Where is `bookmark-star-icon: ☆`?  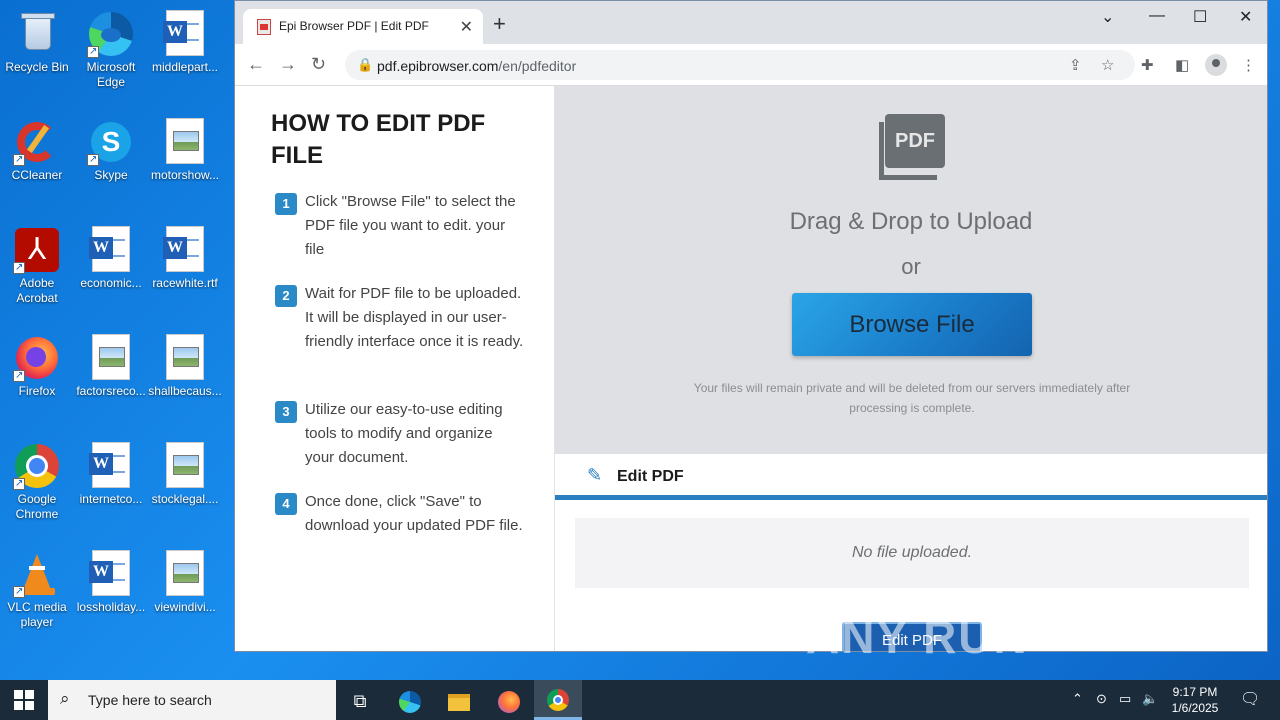 bookmark-star-icon: ☆ is located at coordinates (1107, 65).